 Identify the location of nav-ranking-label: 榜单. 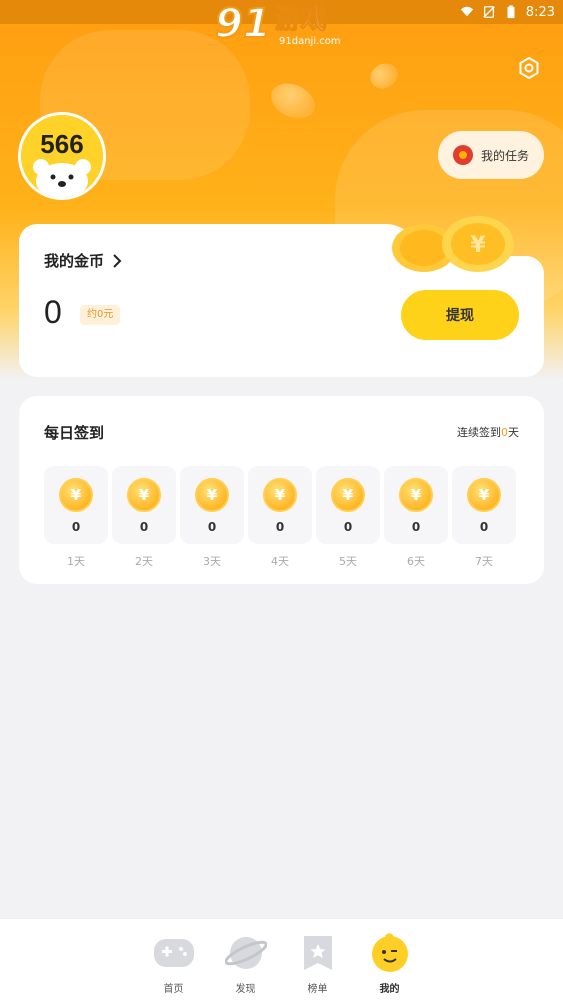
(317, 989).